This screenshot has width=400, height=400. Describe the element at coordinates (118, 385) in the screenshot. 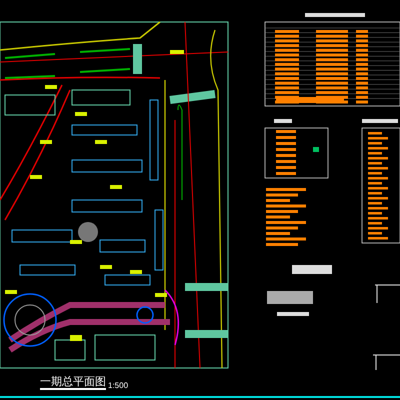

I see `scale-label: 1:500` at that location.